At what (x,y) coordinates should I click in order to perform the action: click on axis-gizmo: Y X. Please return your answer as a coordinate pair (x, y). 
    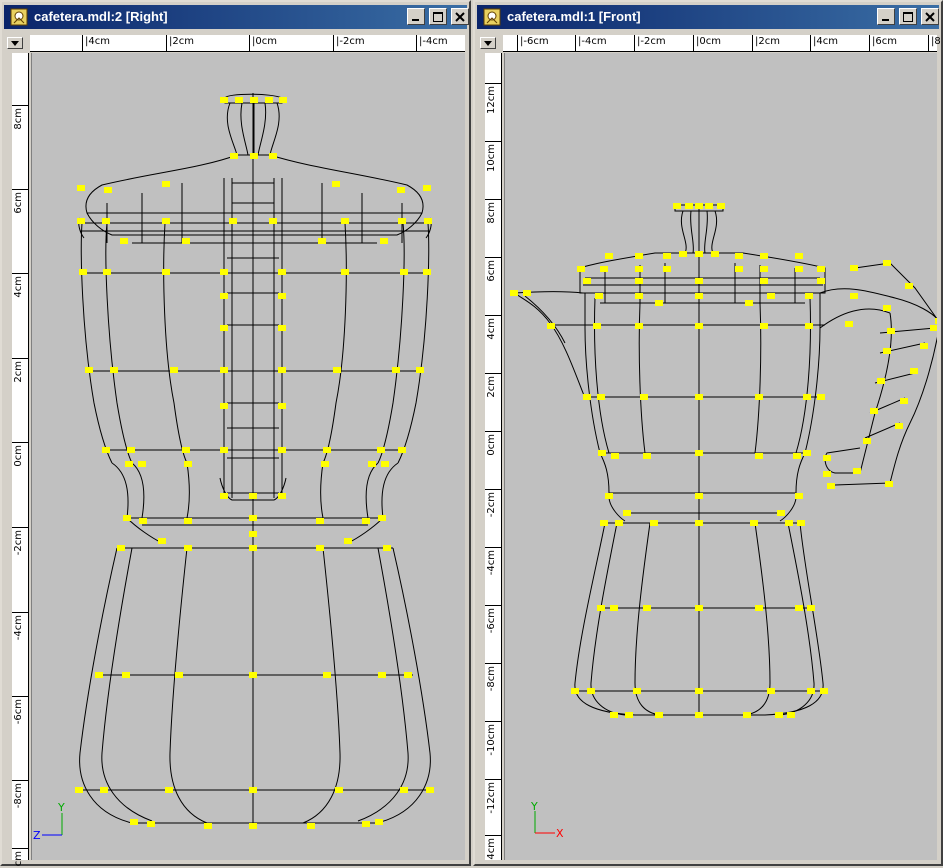
    Looking at the image, I should click on (547, 820).